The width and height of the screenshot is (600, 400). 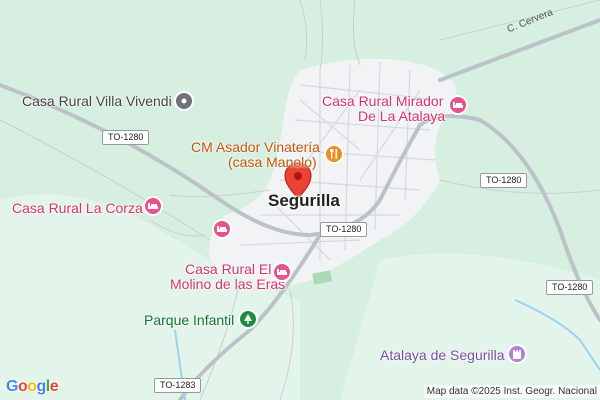 I want to click on road-shield-to1280-a: TO-1280, so click(x=126, y=137).